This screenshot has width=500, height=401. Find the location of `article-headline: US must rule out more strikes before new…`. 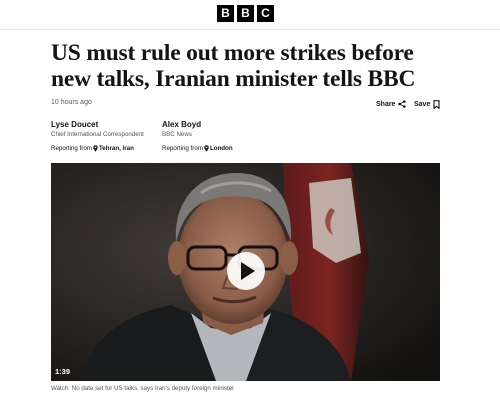

article-headline: US must rule out more strikes before new… is located at coordinates (233, 66).